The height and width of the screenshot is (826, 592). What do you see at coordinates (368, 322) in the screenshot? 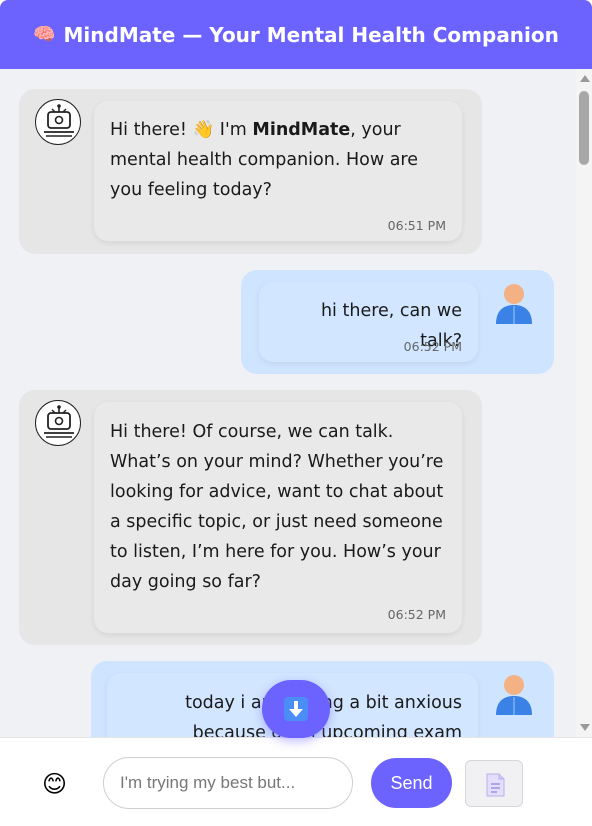
I see `message-bubble: hi there, can we talk? 06:52 PM` at bounding box center [368, 322].